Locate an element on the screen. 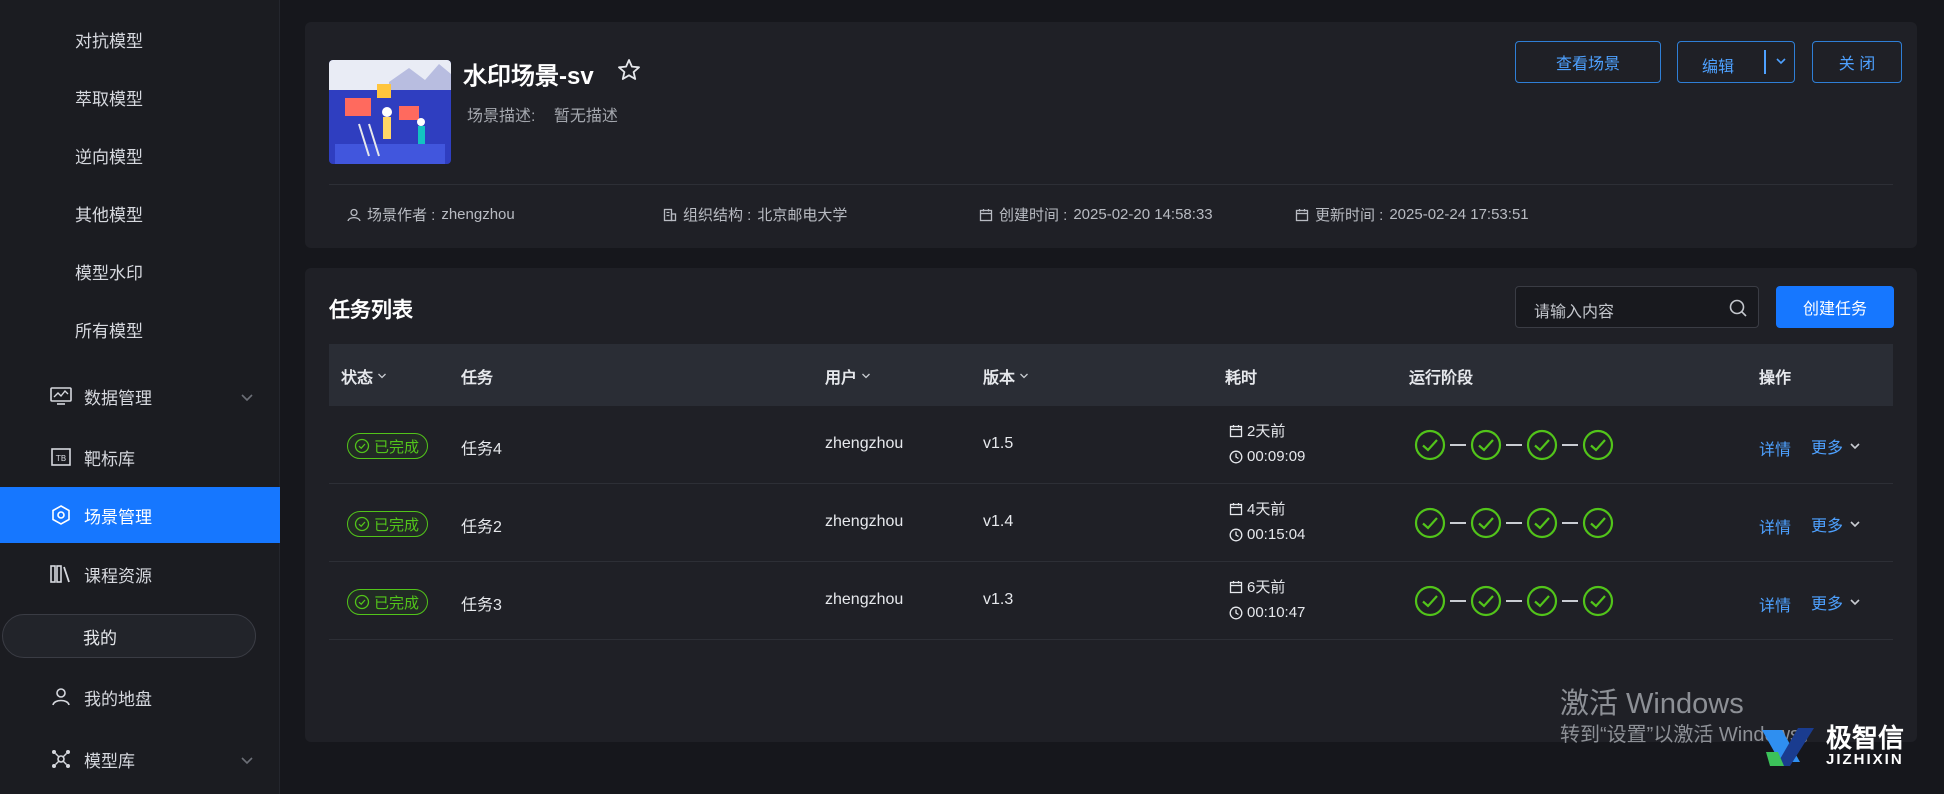 The image size is (1944, 794). task-duration: 00:09:09 is located at coordinates (1267, 456).